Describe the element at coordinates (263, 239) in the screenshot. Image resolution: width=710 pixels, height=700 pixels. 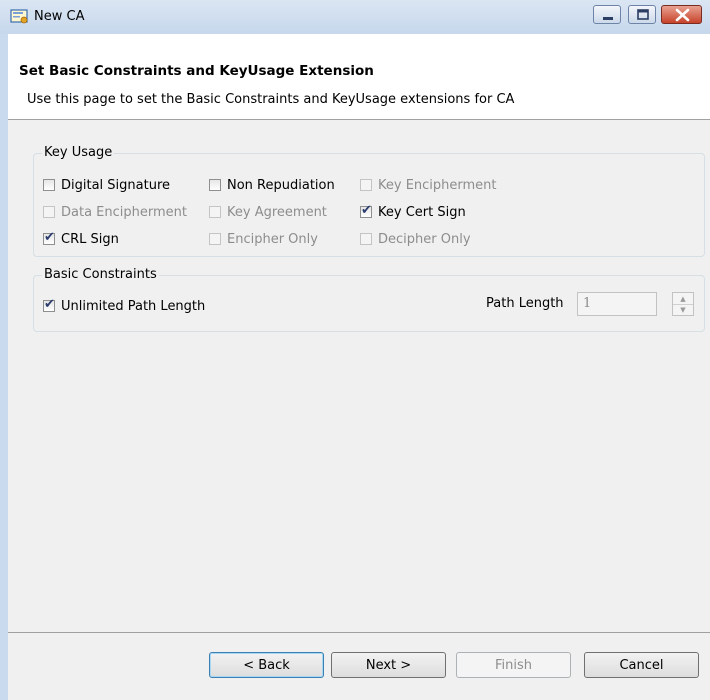
I see `checkbox-encipher-only: Encipher Only` at that location.